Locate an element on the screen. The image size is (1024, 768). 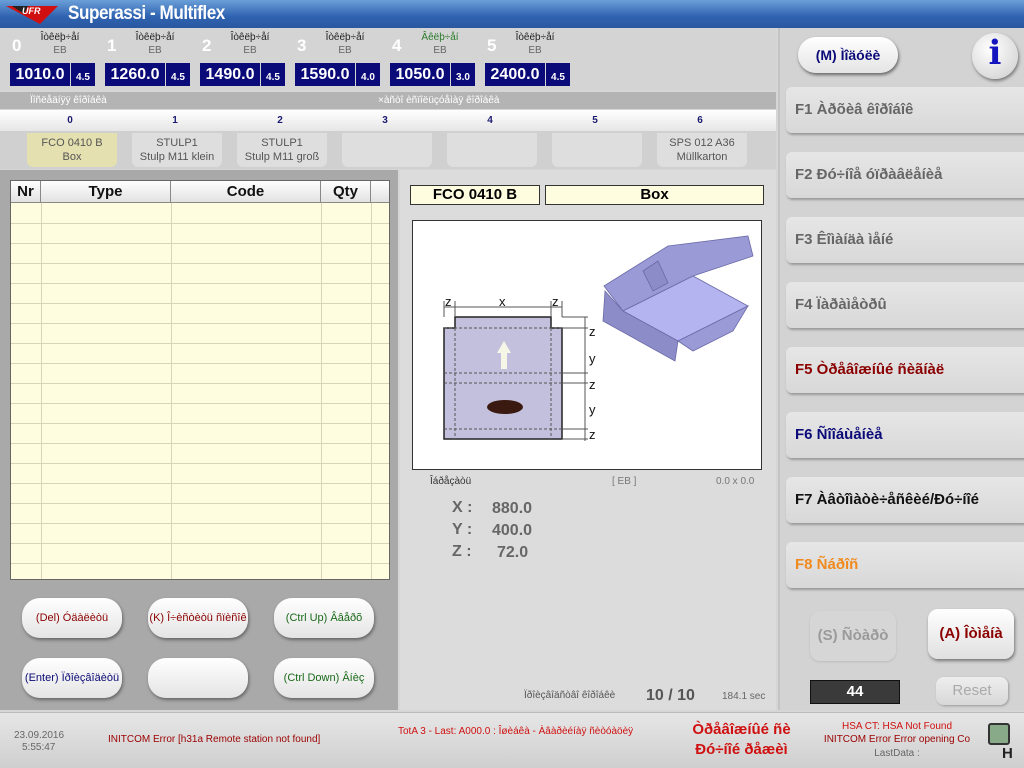
box-3d-illustration is located at coordinates (678, 298).